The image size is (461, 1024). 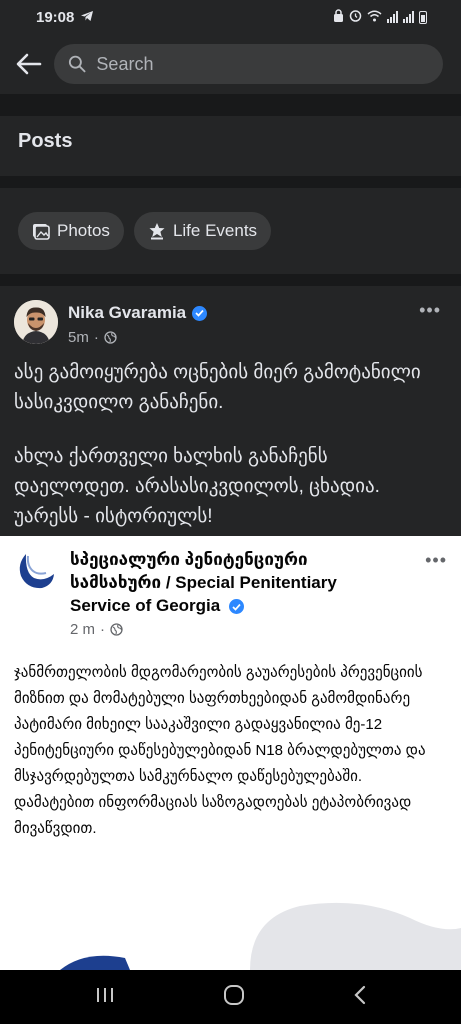 What do you see at coordinates (338, 17) in the screenshot?
I see `lock-icon` at bounding box center [338, 17].